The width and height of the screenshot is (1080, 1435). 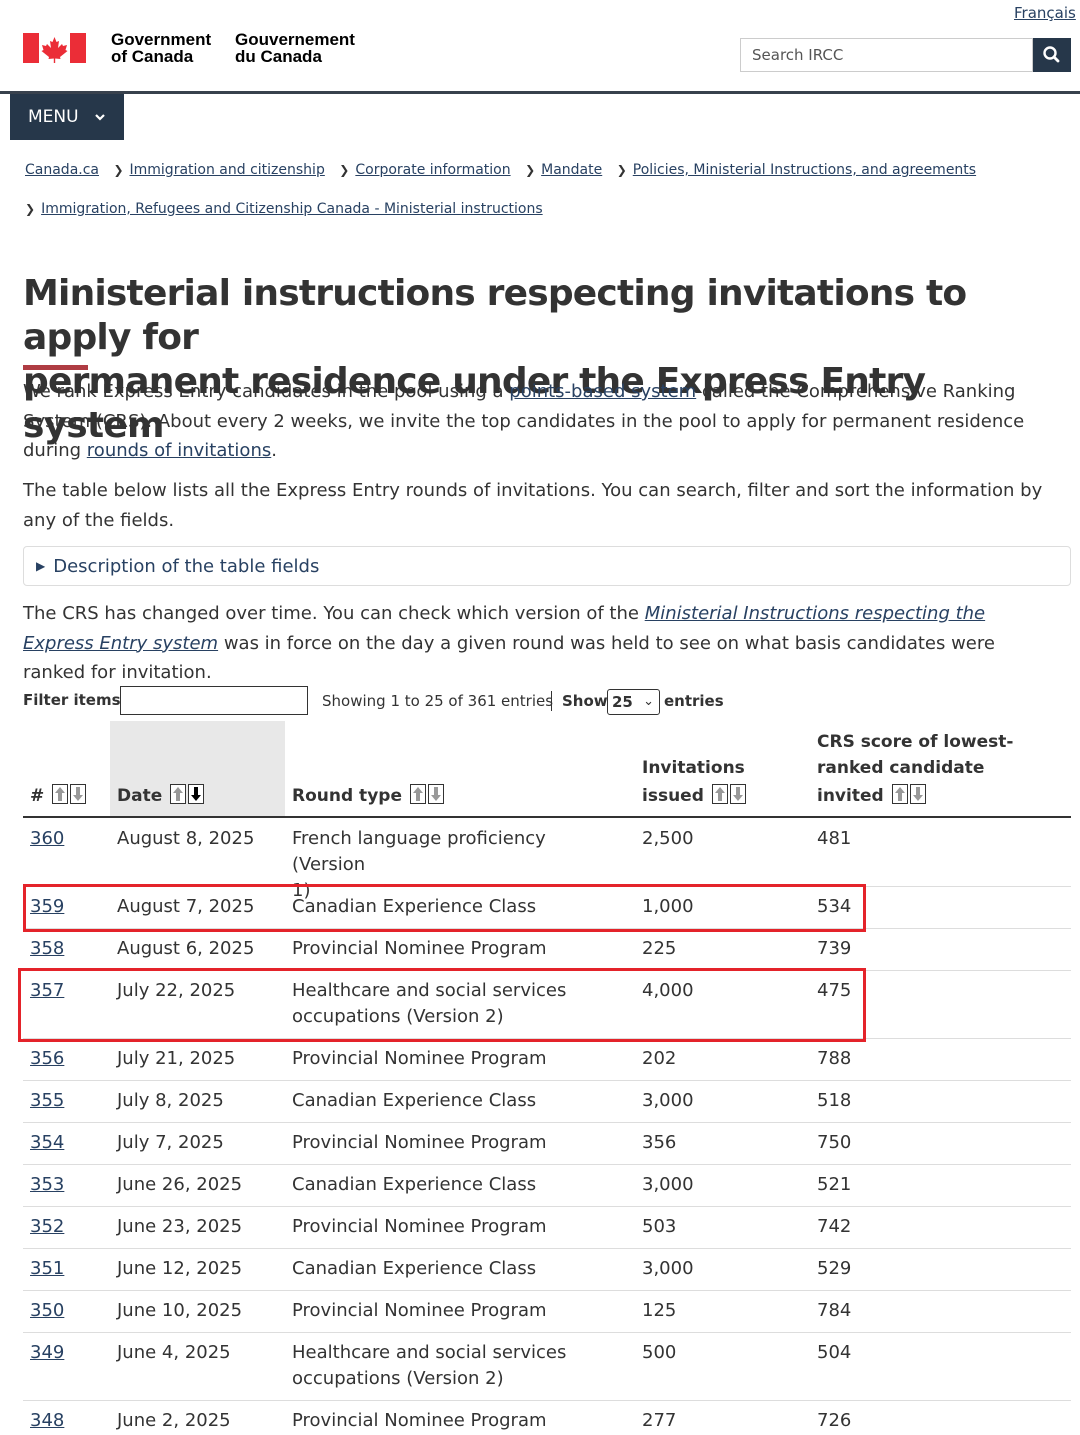 I want to click on entries-label: entries, so click(x=694, y=701).